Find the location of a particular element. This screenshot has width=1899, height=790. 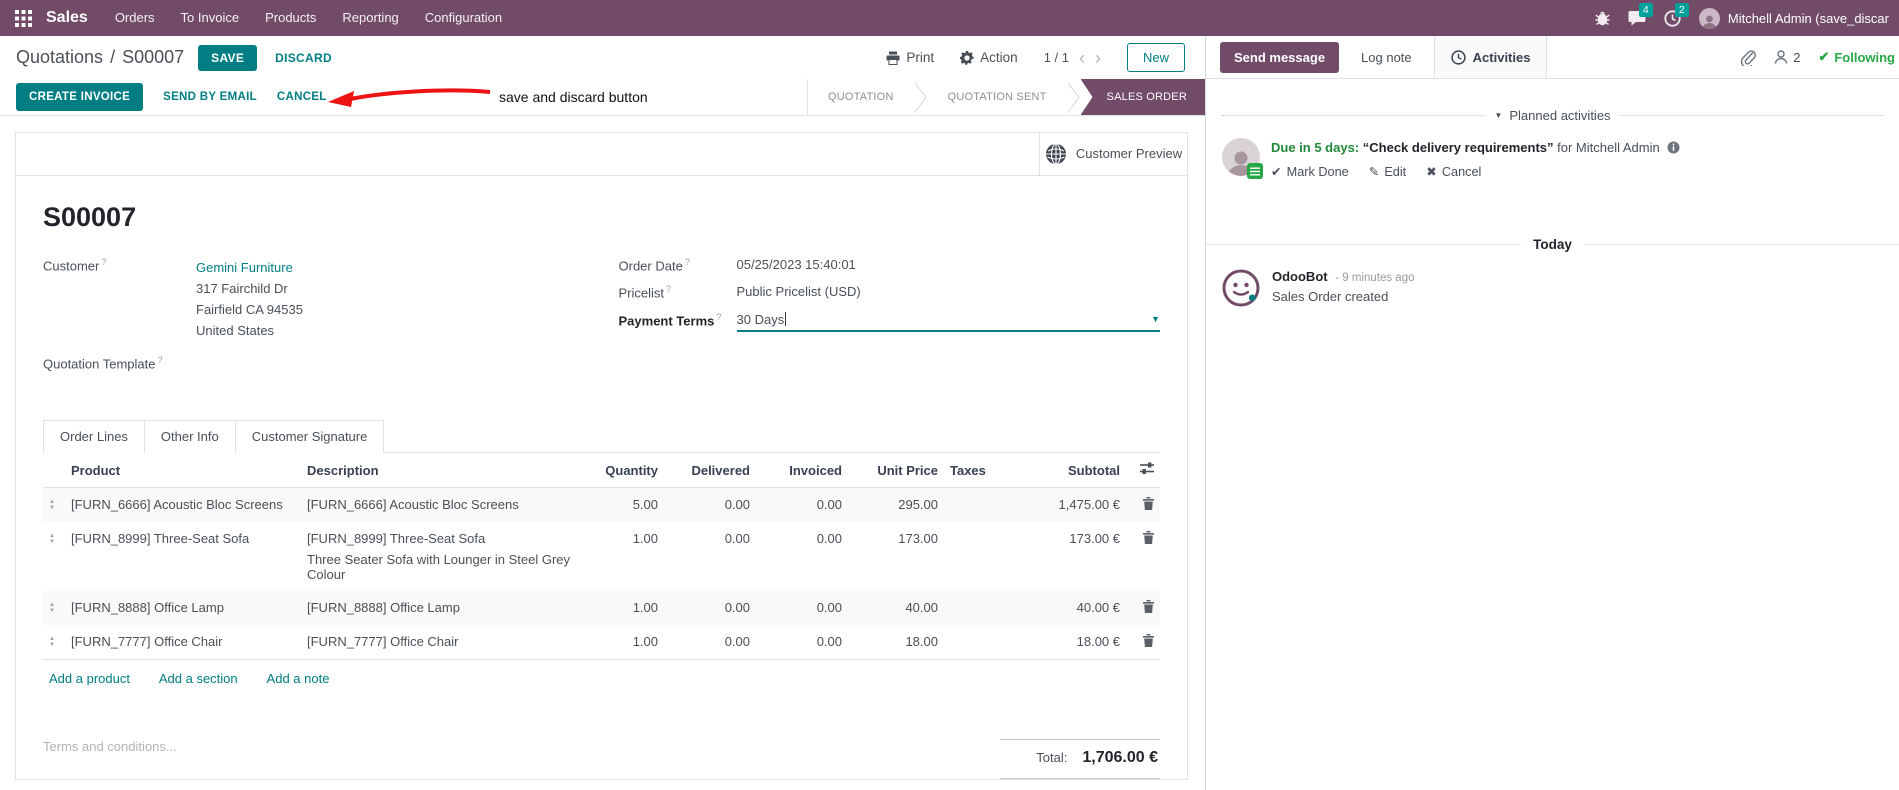

debug-bug-icon is located at coordinates (1602, 18).